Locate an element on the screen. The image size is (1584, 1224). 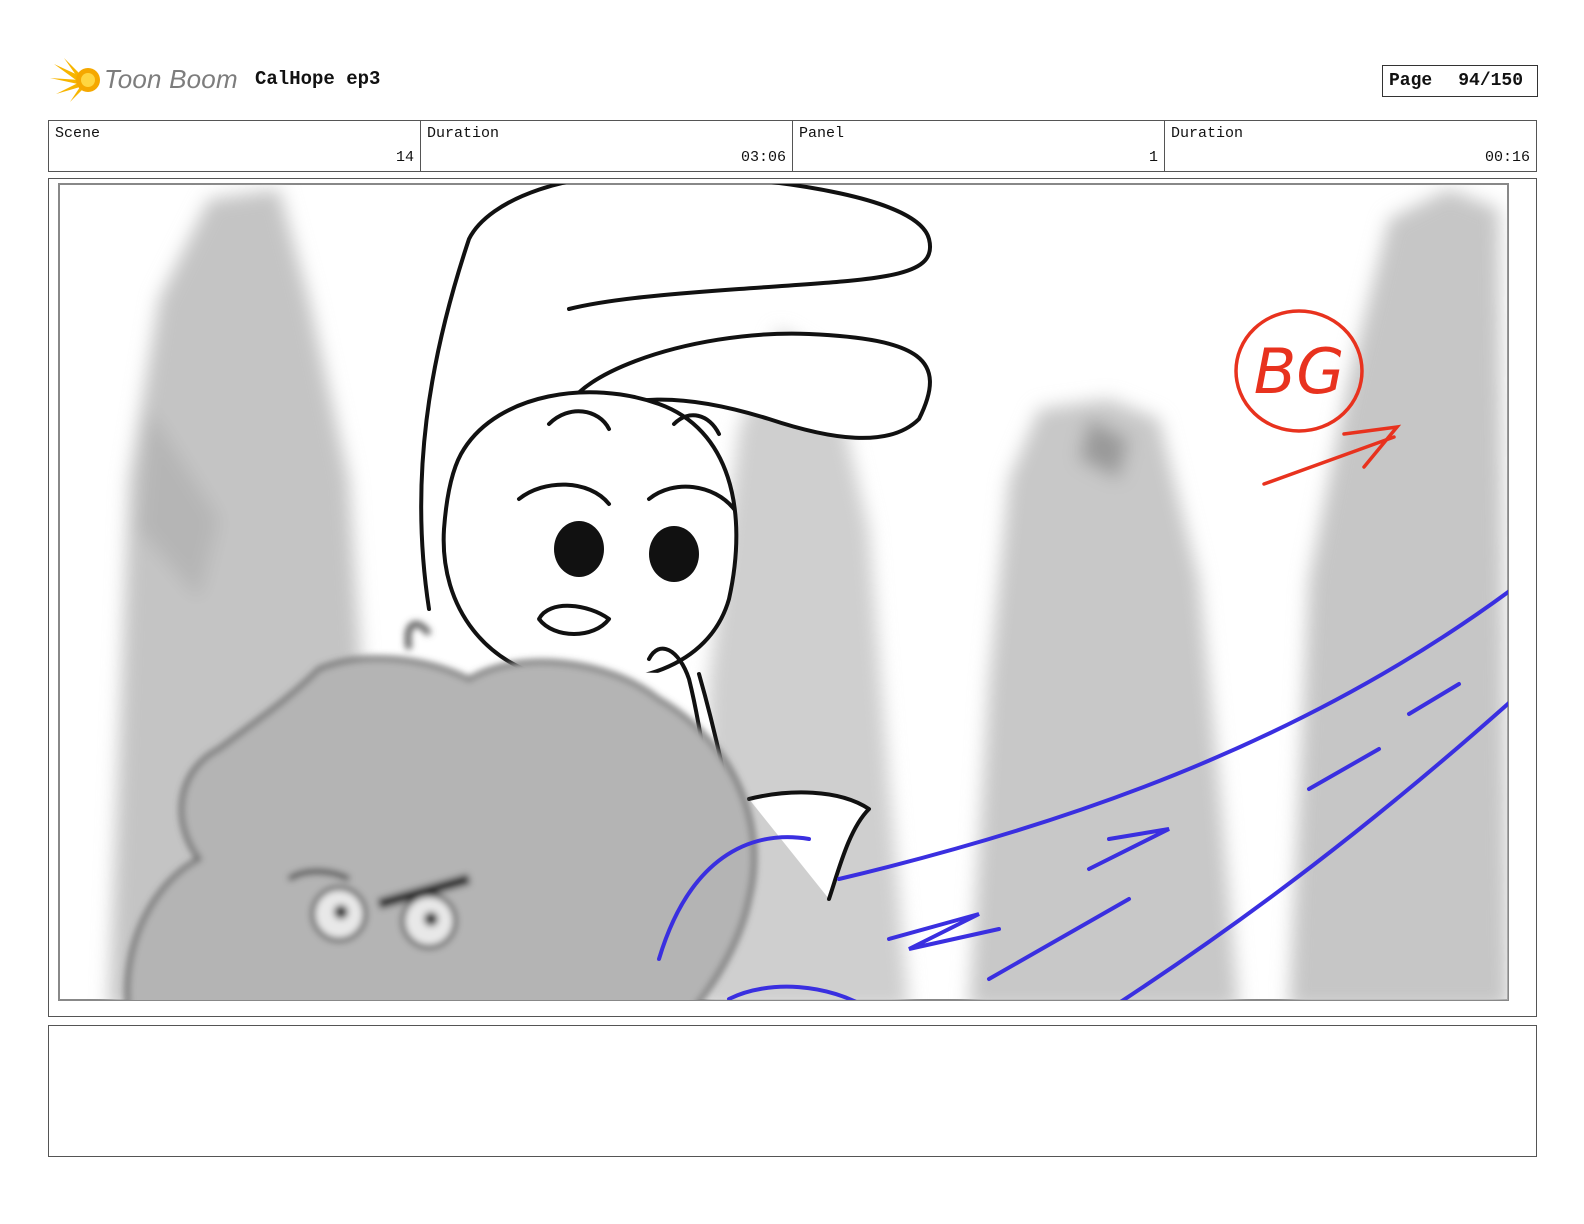
panel-duration-label: Duration is located at coordinates (1207, 133).